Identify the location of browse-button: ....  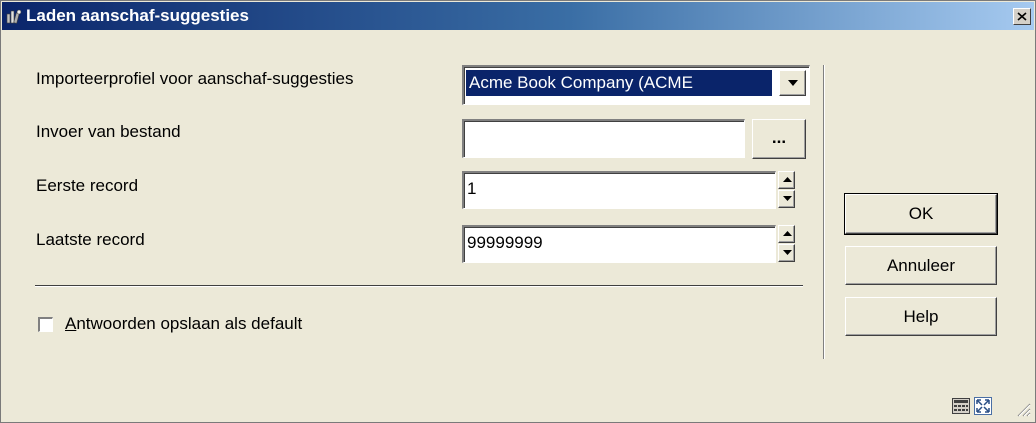
(779, 139).